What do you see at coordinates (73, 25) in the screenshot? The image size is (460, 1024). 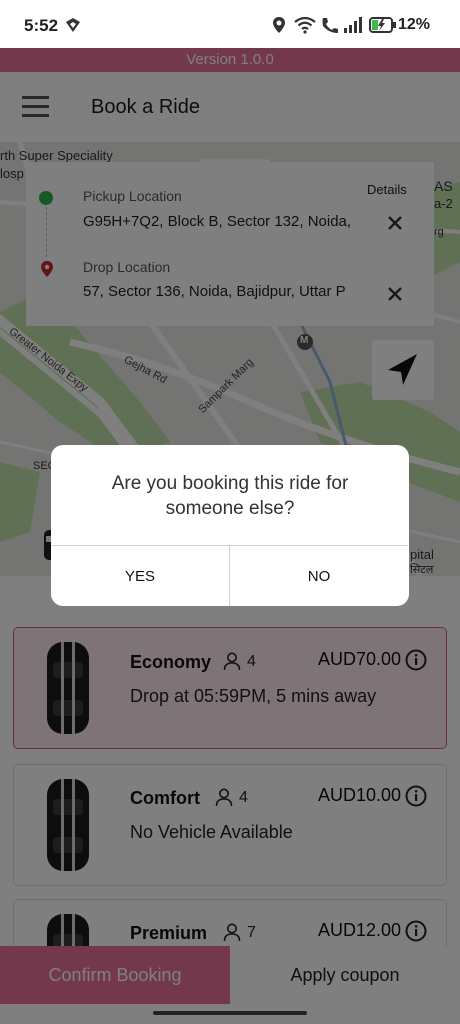 I see `shield-wifi-icon` at bounding box center [73, 25].